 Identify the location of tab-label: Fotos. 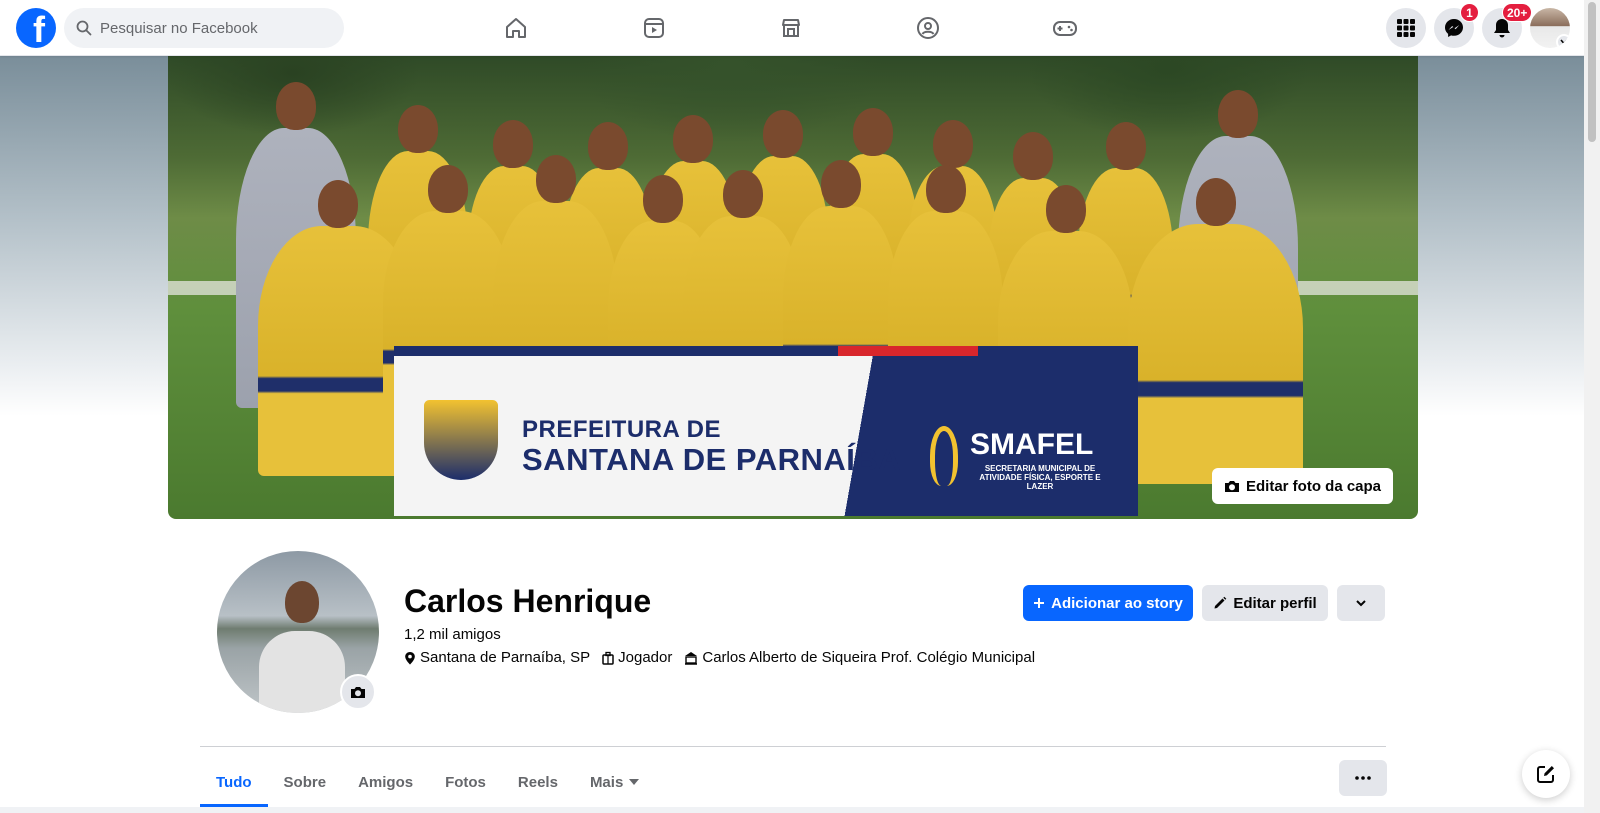
(465, 782).